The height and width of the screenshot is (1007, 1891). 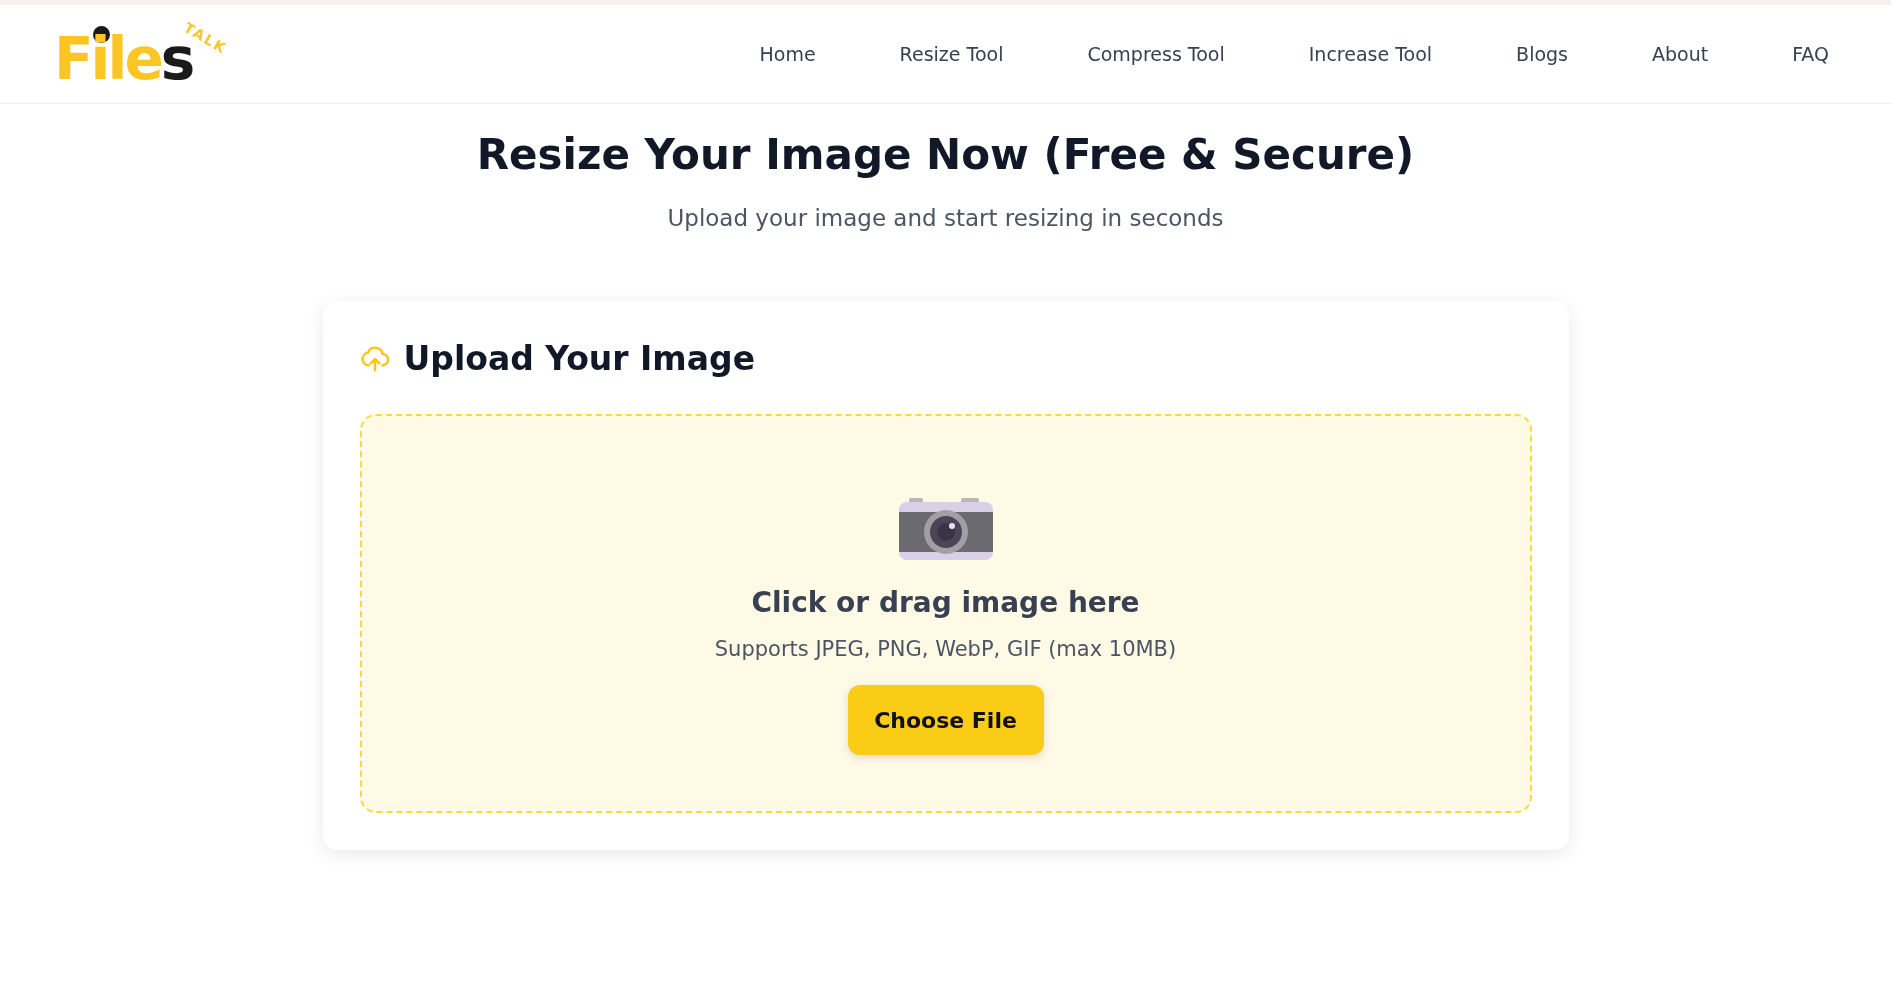 What do you see at coordinates (1156, 54) in the screenshot?
I see `nav-link: Compress Tool` at bounding box center [1156, 54].